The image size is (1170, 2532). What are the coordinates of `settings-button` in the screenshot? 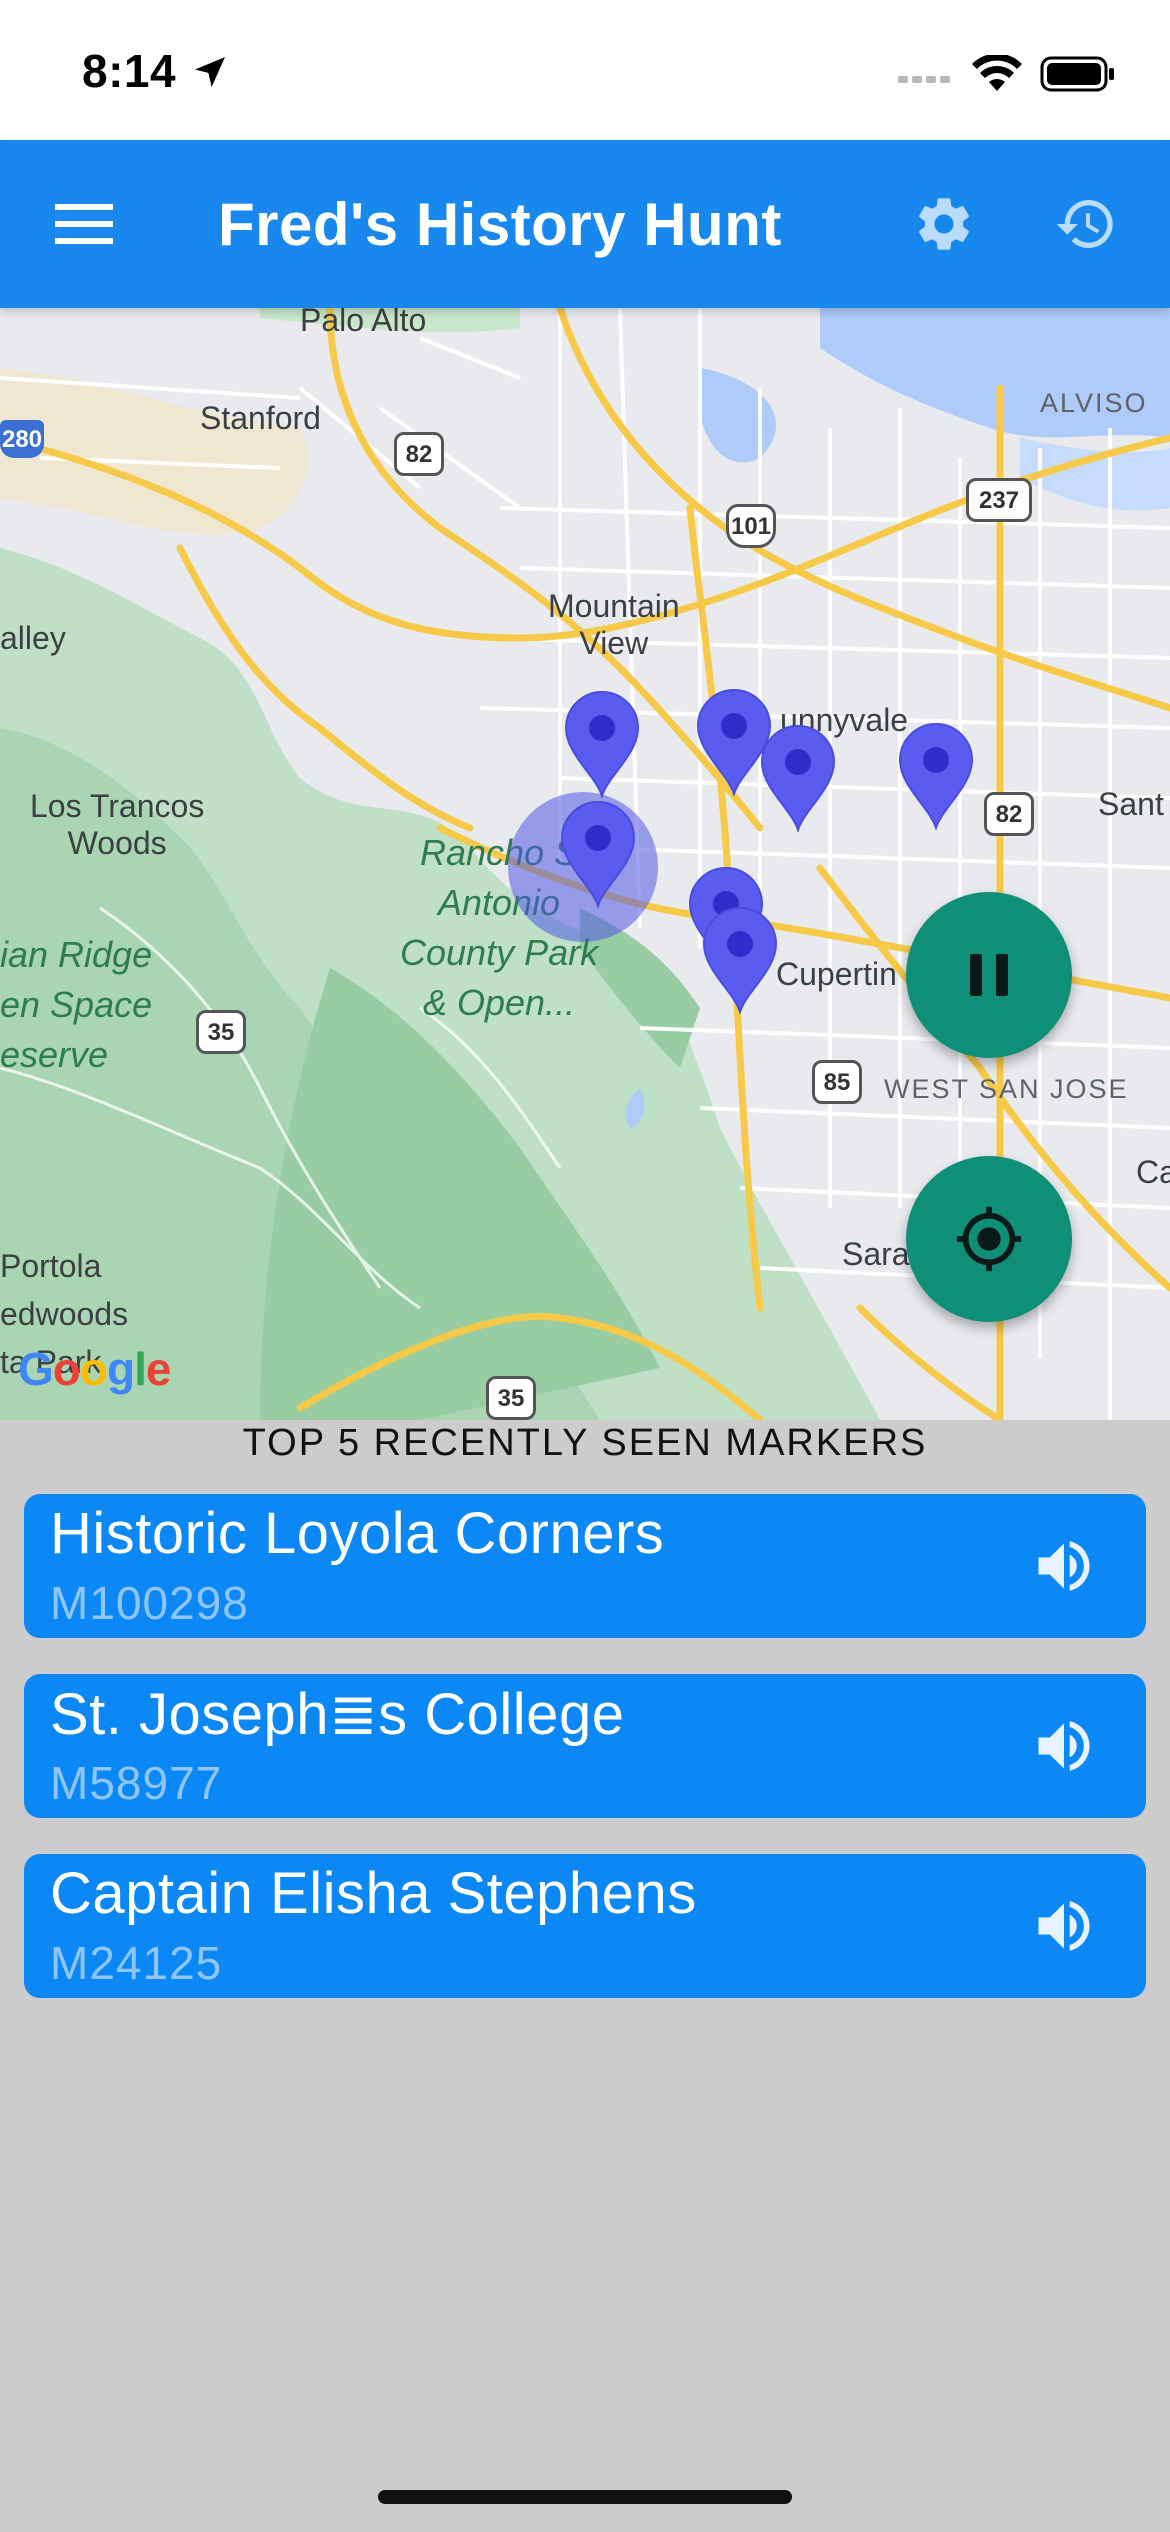 It's located at (944, 224).